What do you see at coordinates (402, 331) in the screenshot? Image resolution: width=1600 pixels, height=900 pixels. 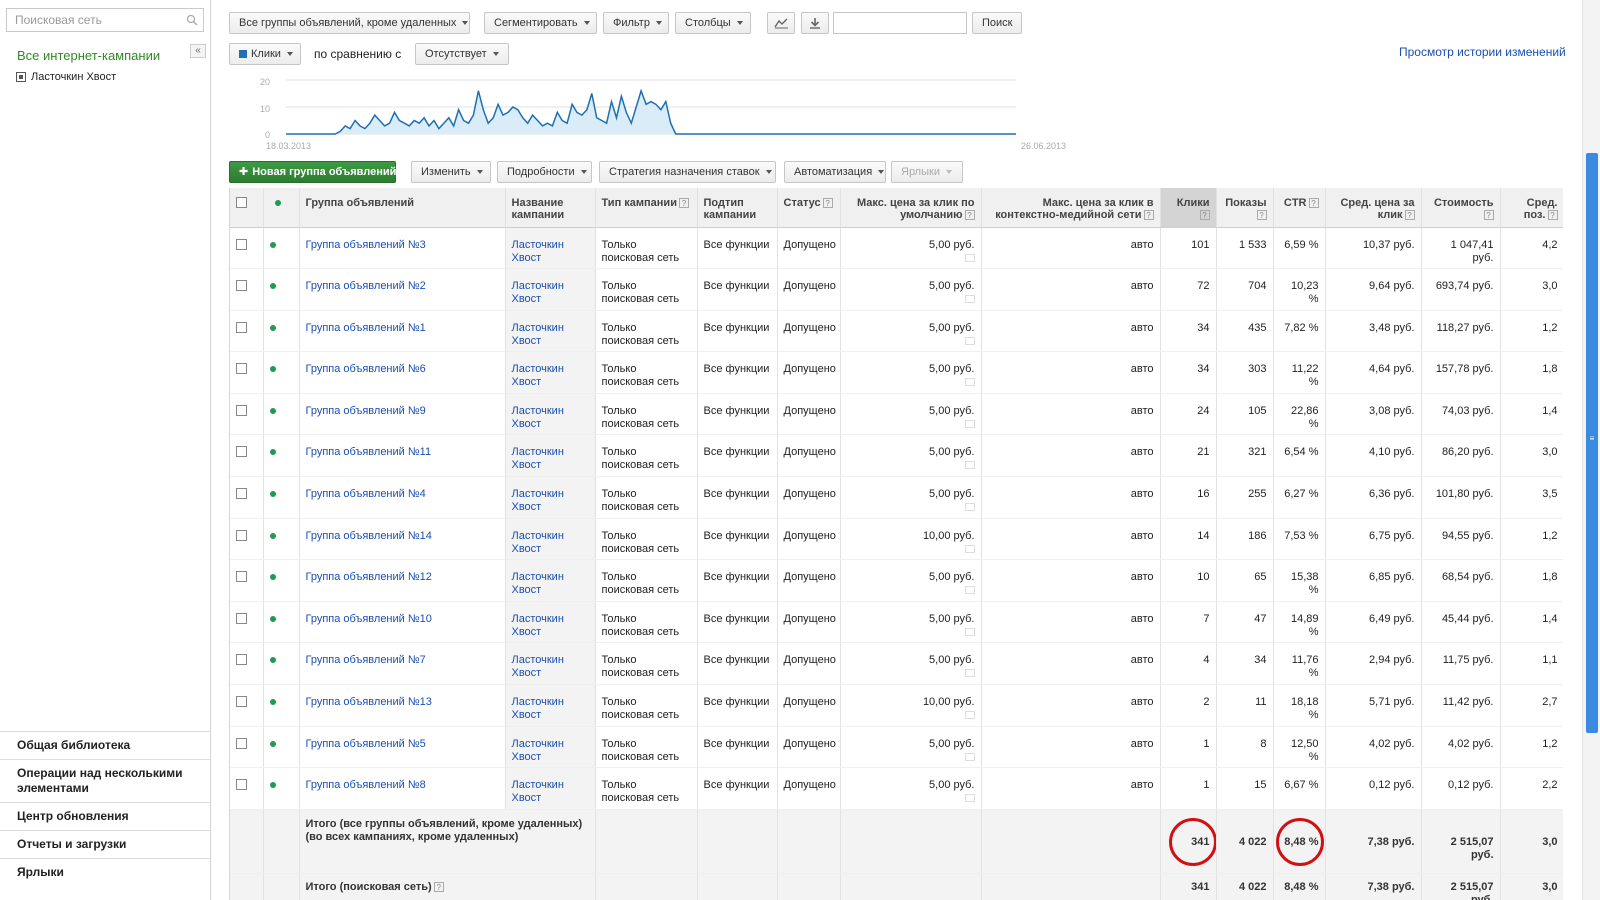 I see `ad-group-name-link: Группа объявлений №1` at bounding box center [402, 331].